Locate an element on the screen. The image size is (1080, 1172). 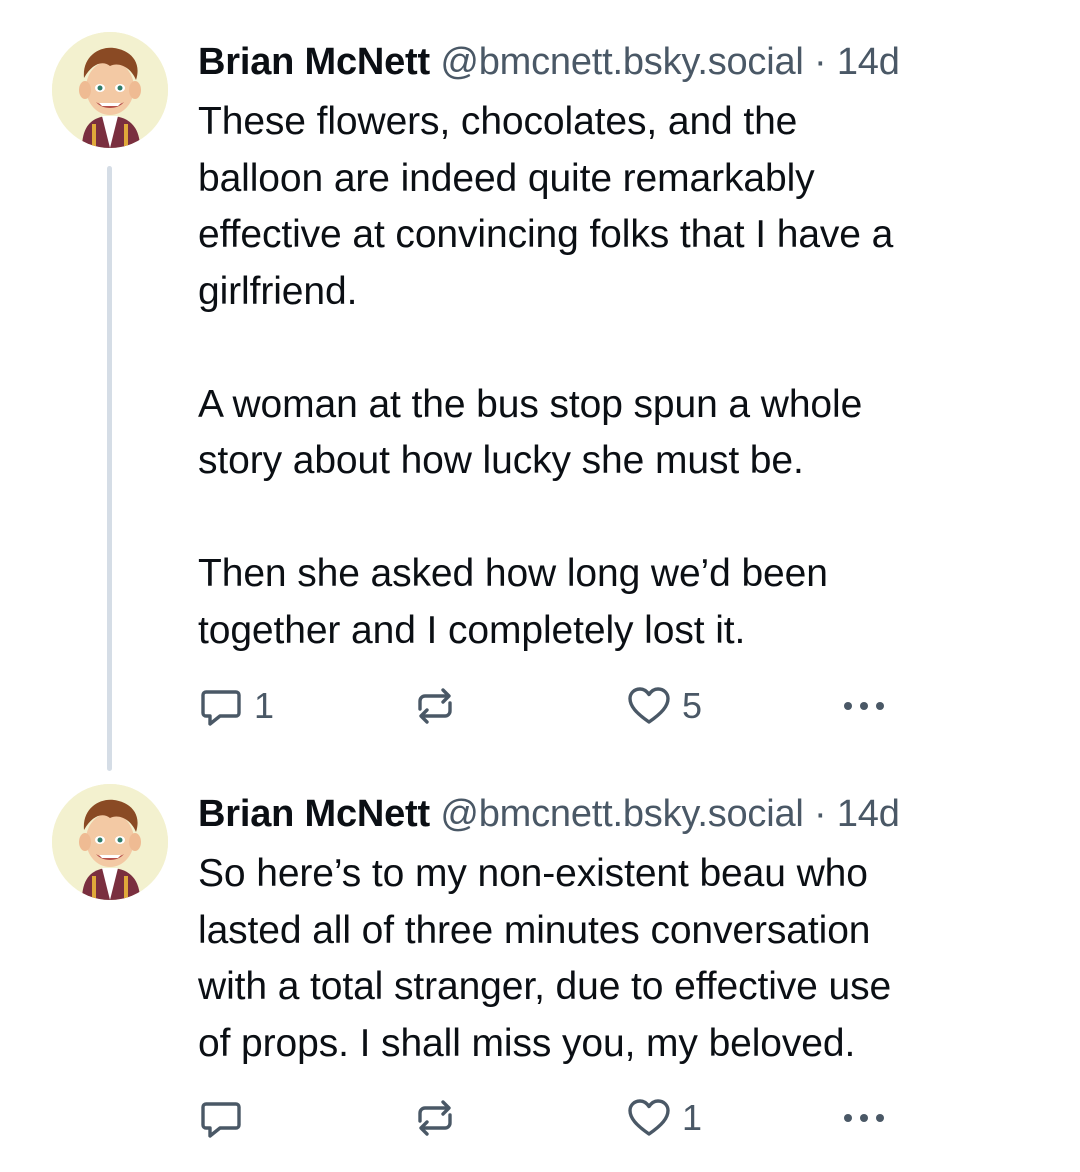
like-button: 5 is located at coordinates (664, 706).